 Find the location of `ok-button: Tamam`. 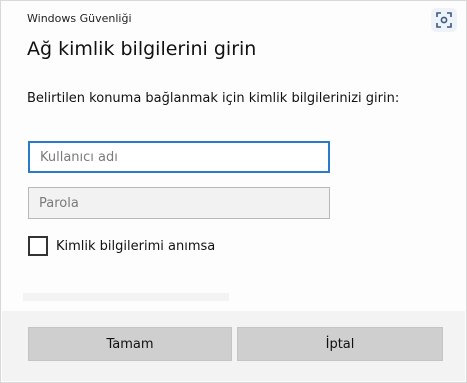

ok-button: Tamam is located at coordinates (130, 344).